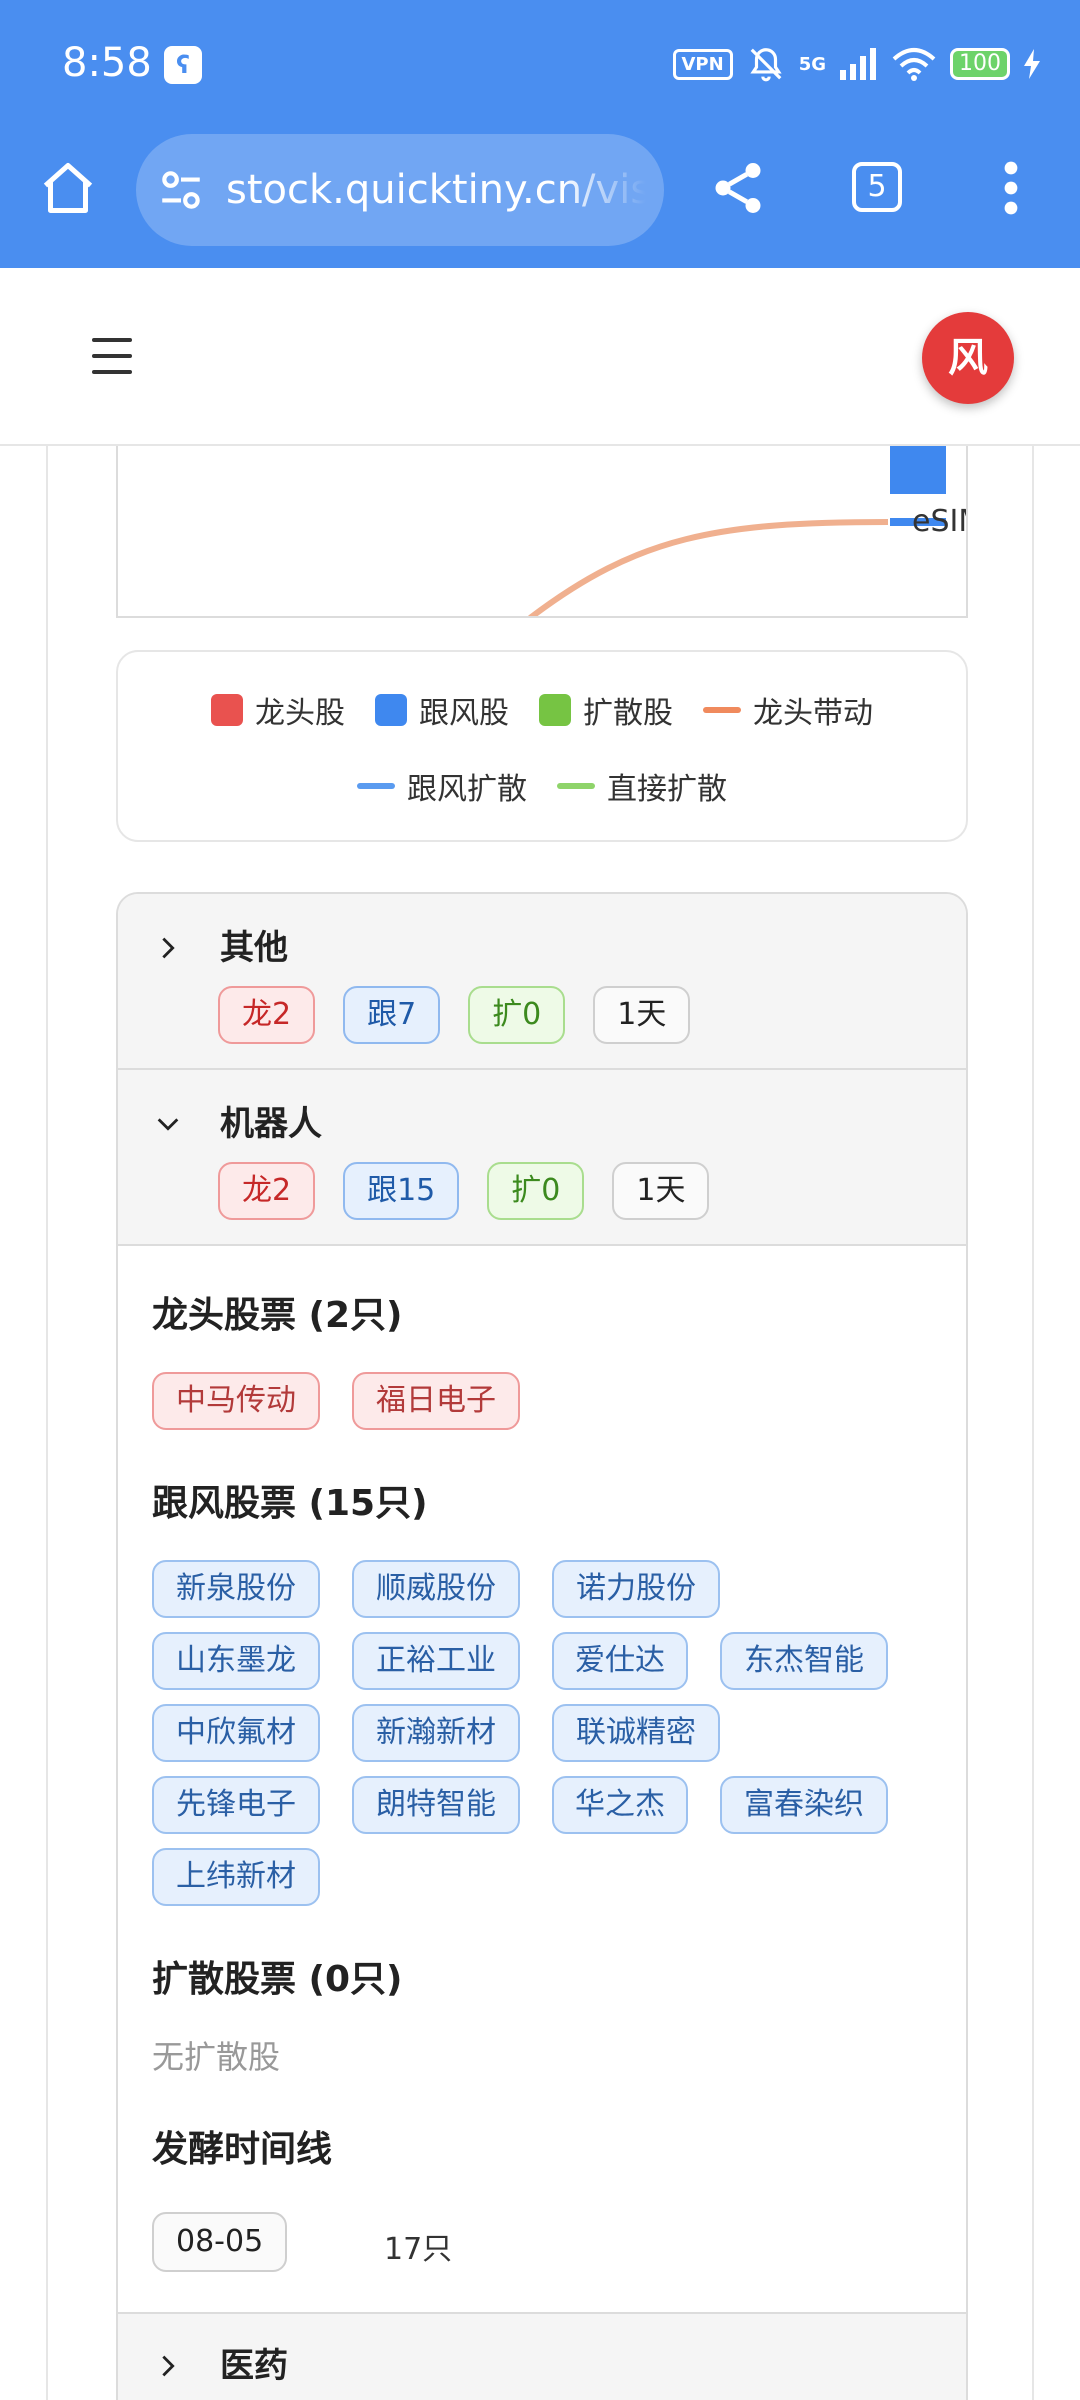  Describe the element at coordinates (168, 1124) in the screenshot. I see `chevron-down-icon` at that location.